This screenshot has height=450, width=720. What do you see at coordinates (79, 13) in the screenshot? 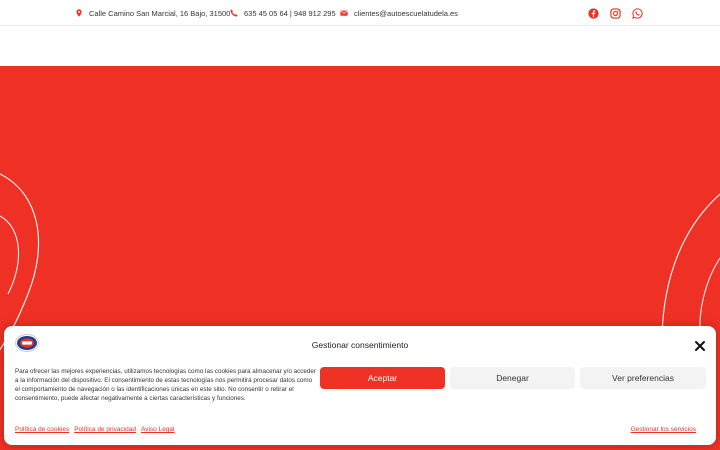
I see `map-pin-icon` at bounding box center [79, 13].